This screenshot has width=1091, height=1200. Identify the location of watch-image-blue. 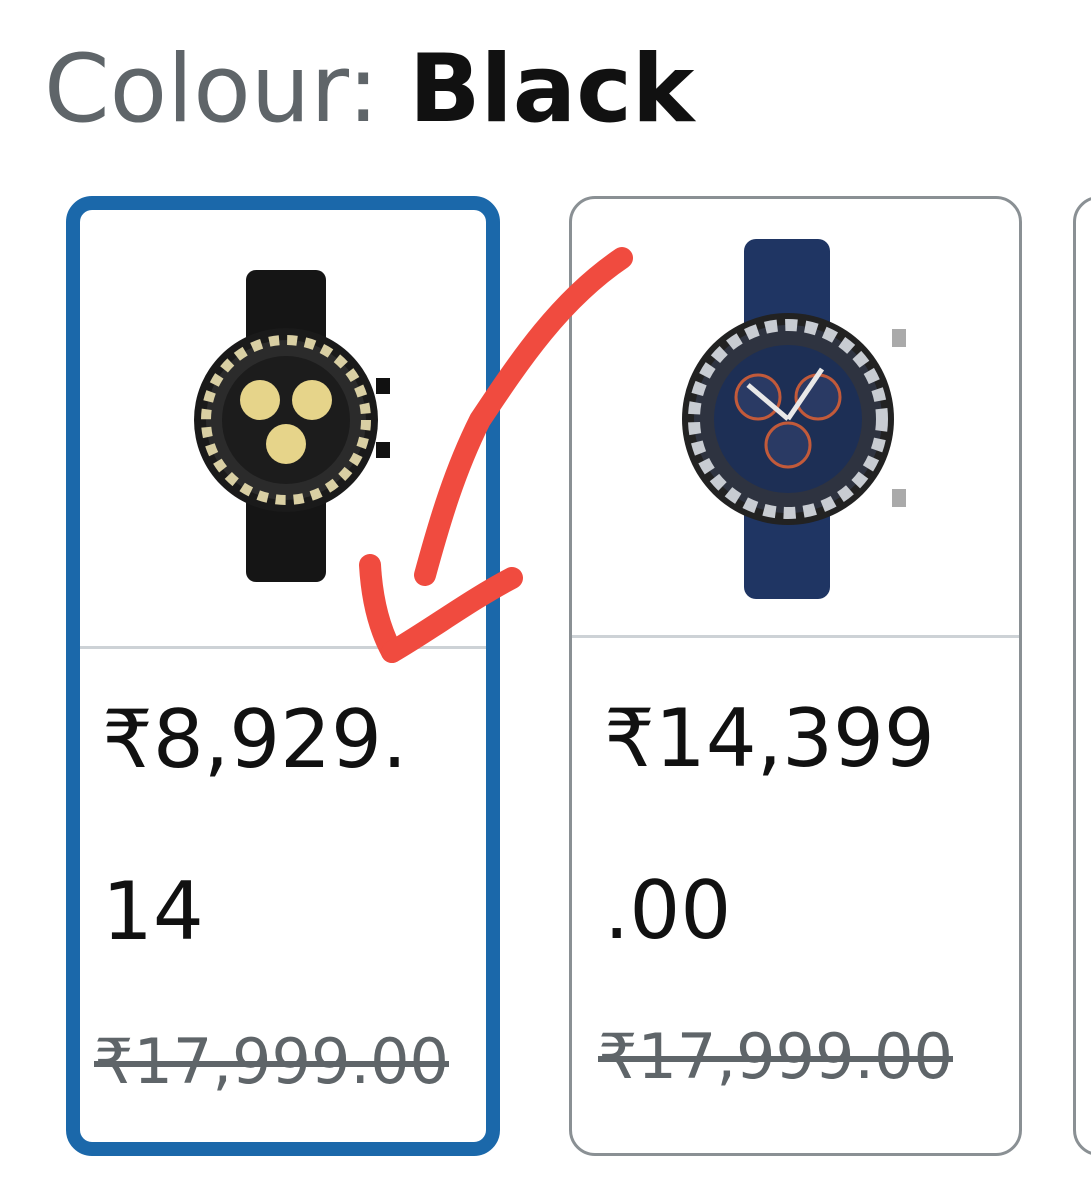
(795, 417).